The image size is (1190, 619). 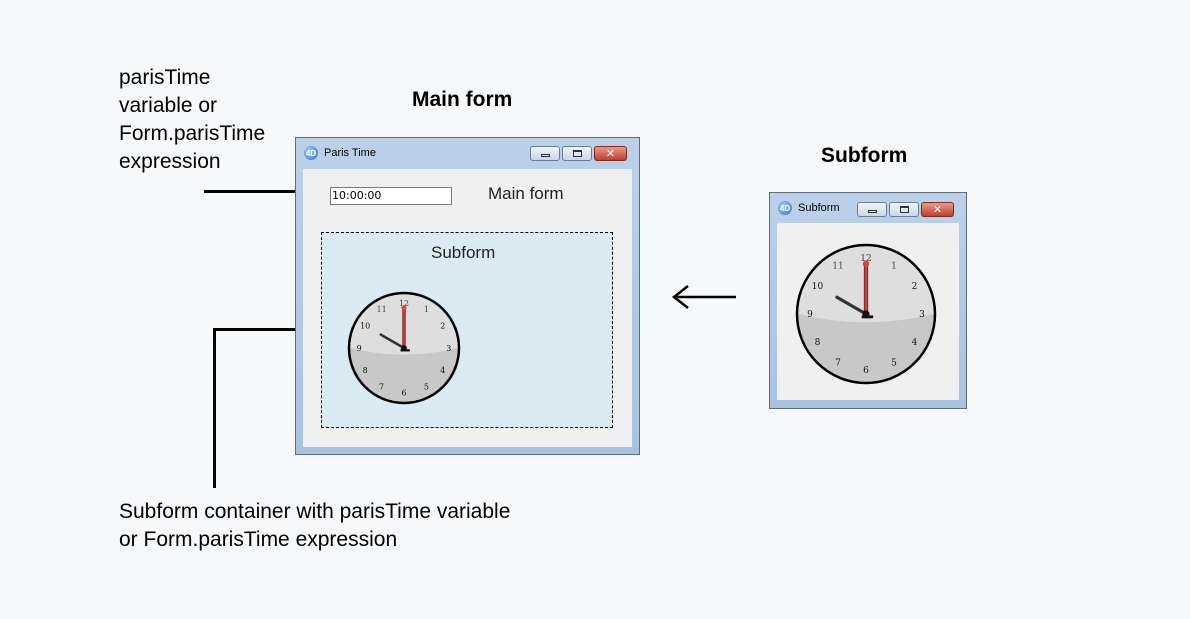 I want to click on window-title: Subform, so click(x=819, y=208).